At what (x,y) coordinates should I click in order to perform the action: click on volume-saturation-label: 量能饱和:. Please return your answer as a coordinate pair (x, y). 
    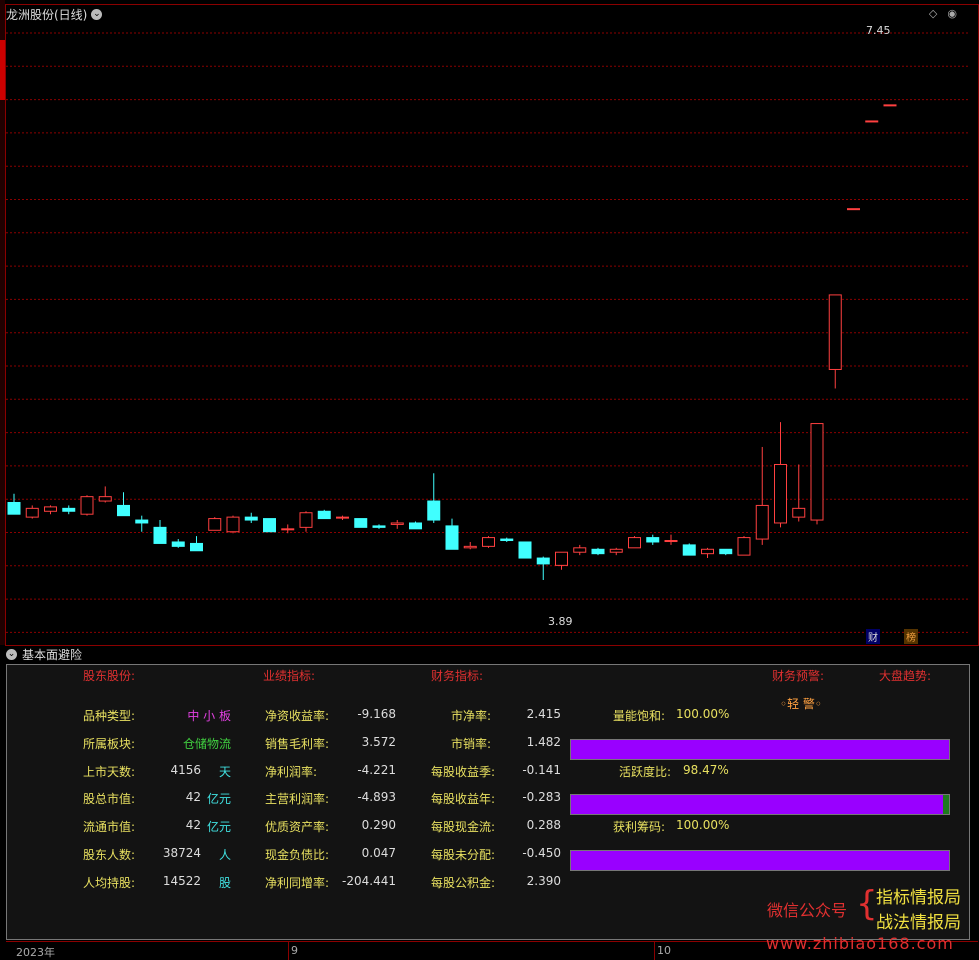
    Looking at the image, I should click on (639, 716).